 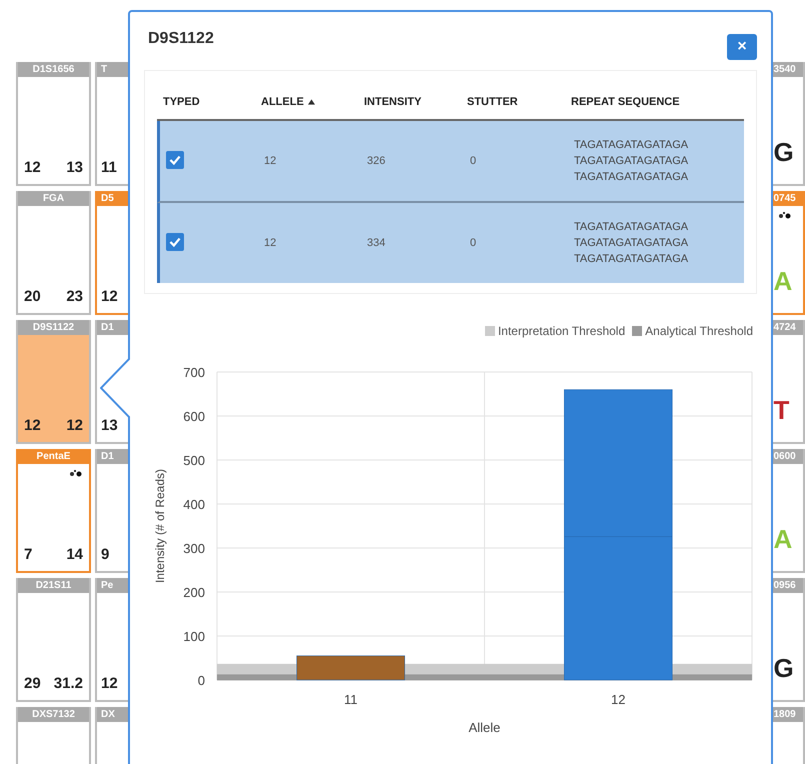 What do you see at coordinates (194, 548) in the screenshot?
I see `y-tick-label: 300` at bounding box center [194, 548].